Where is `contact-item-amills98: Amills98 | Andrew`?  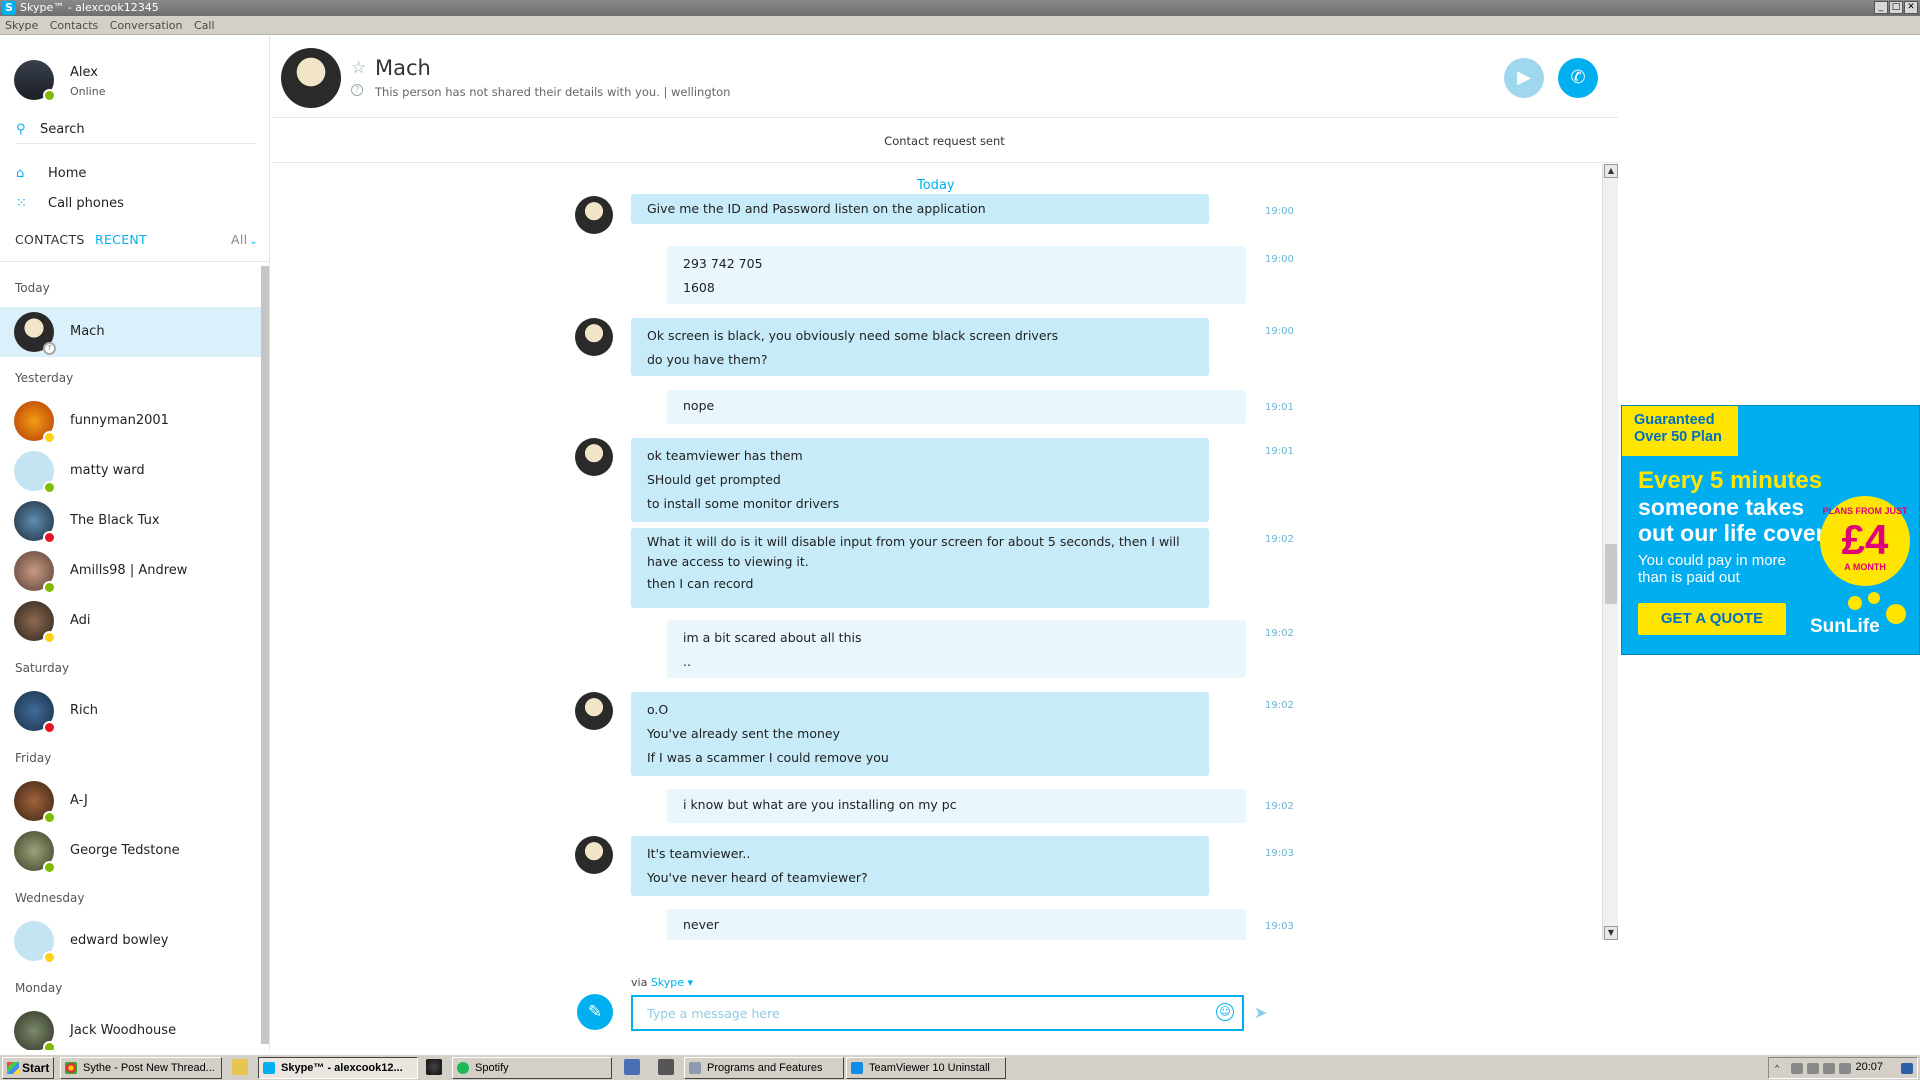 contact-item-amills98: Amills98 | Andrew is located at coordinates (130, 571).